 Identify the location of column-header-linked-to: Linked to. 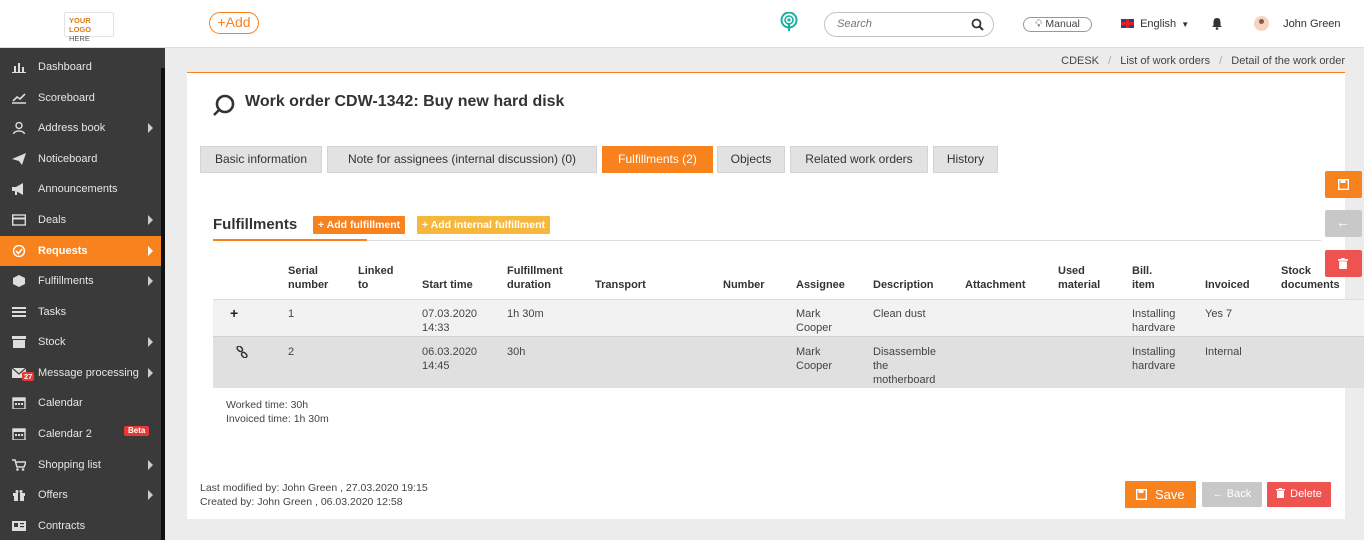
(375, 278).